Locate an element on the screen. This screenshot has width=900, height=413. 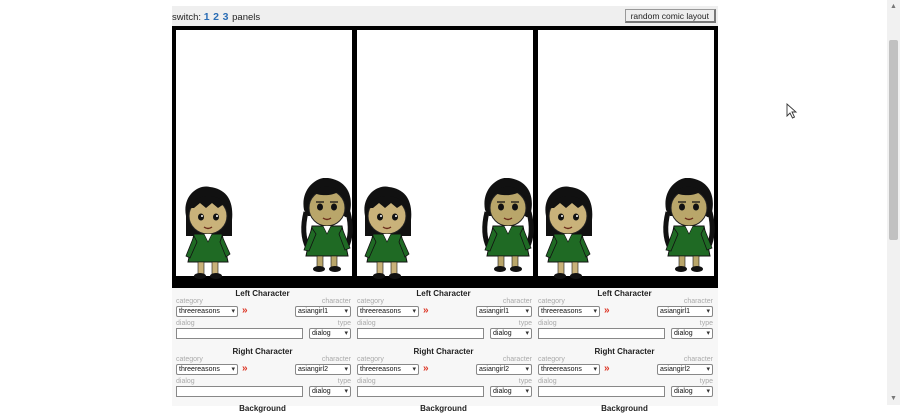
switch-1-panel-link: 1 is located at coordinates (207, 17).